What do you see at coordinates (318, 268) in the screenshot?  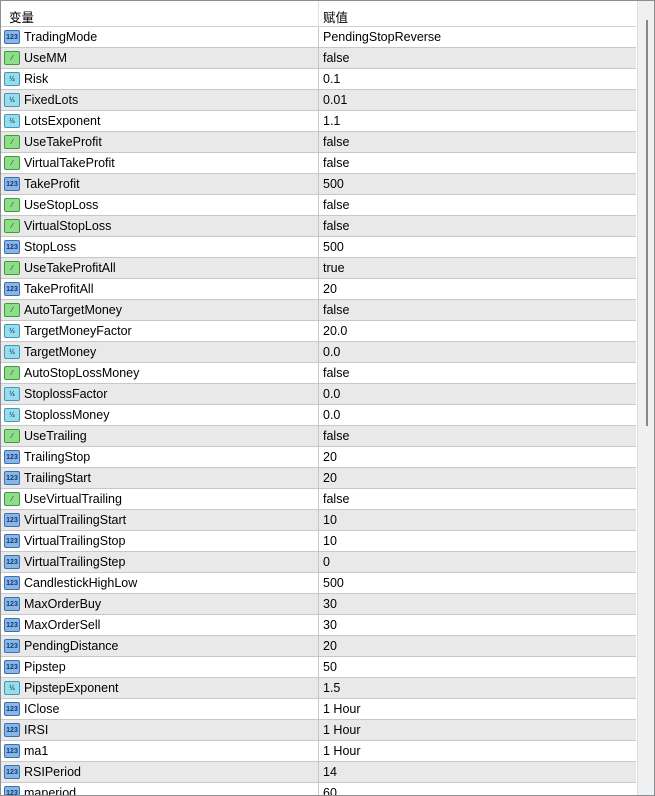 I see `table-row: ⁄ UseTakeProfitAll true` at bounding box center [318, 268].